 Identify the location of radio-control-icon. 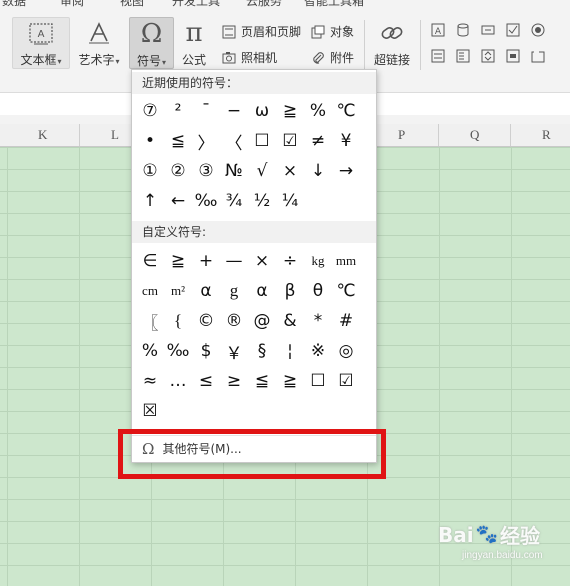
(538, 30).